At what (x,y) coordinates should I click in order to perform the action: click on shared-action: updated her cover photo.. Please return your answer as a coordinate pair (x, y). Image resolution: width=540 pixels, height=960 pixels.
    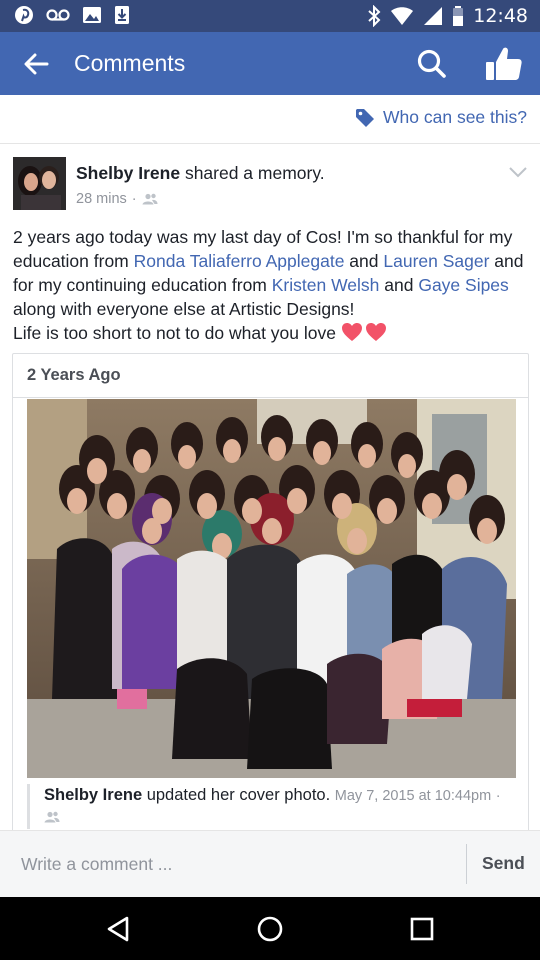
    Looking at the image, I should click on (236, 795).